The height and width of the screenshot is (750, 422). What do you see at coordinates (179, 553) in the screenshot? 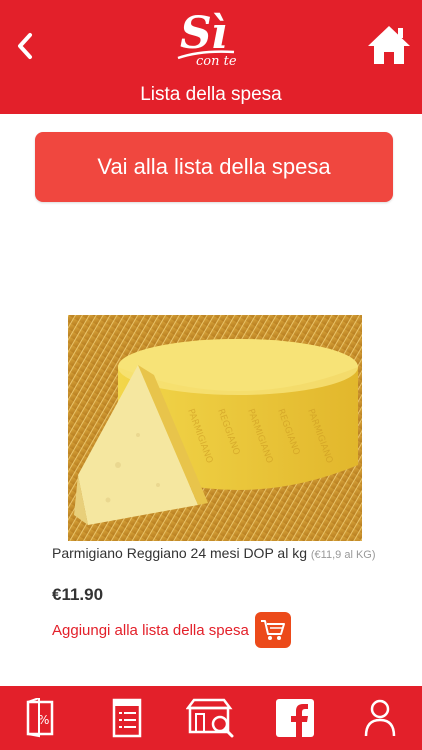
I see `product-title: Parmigiano Reggiano 24 mesi DOP al kg` at bounding box center [179, 553].